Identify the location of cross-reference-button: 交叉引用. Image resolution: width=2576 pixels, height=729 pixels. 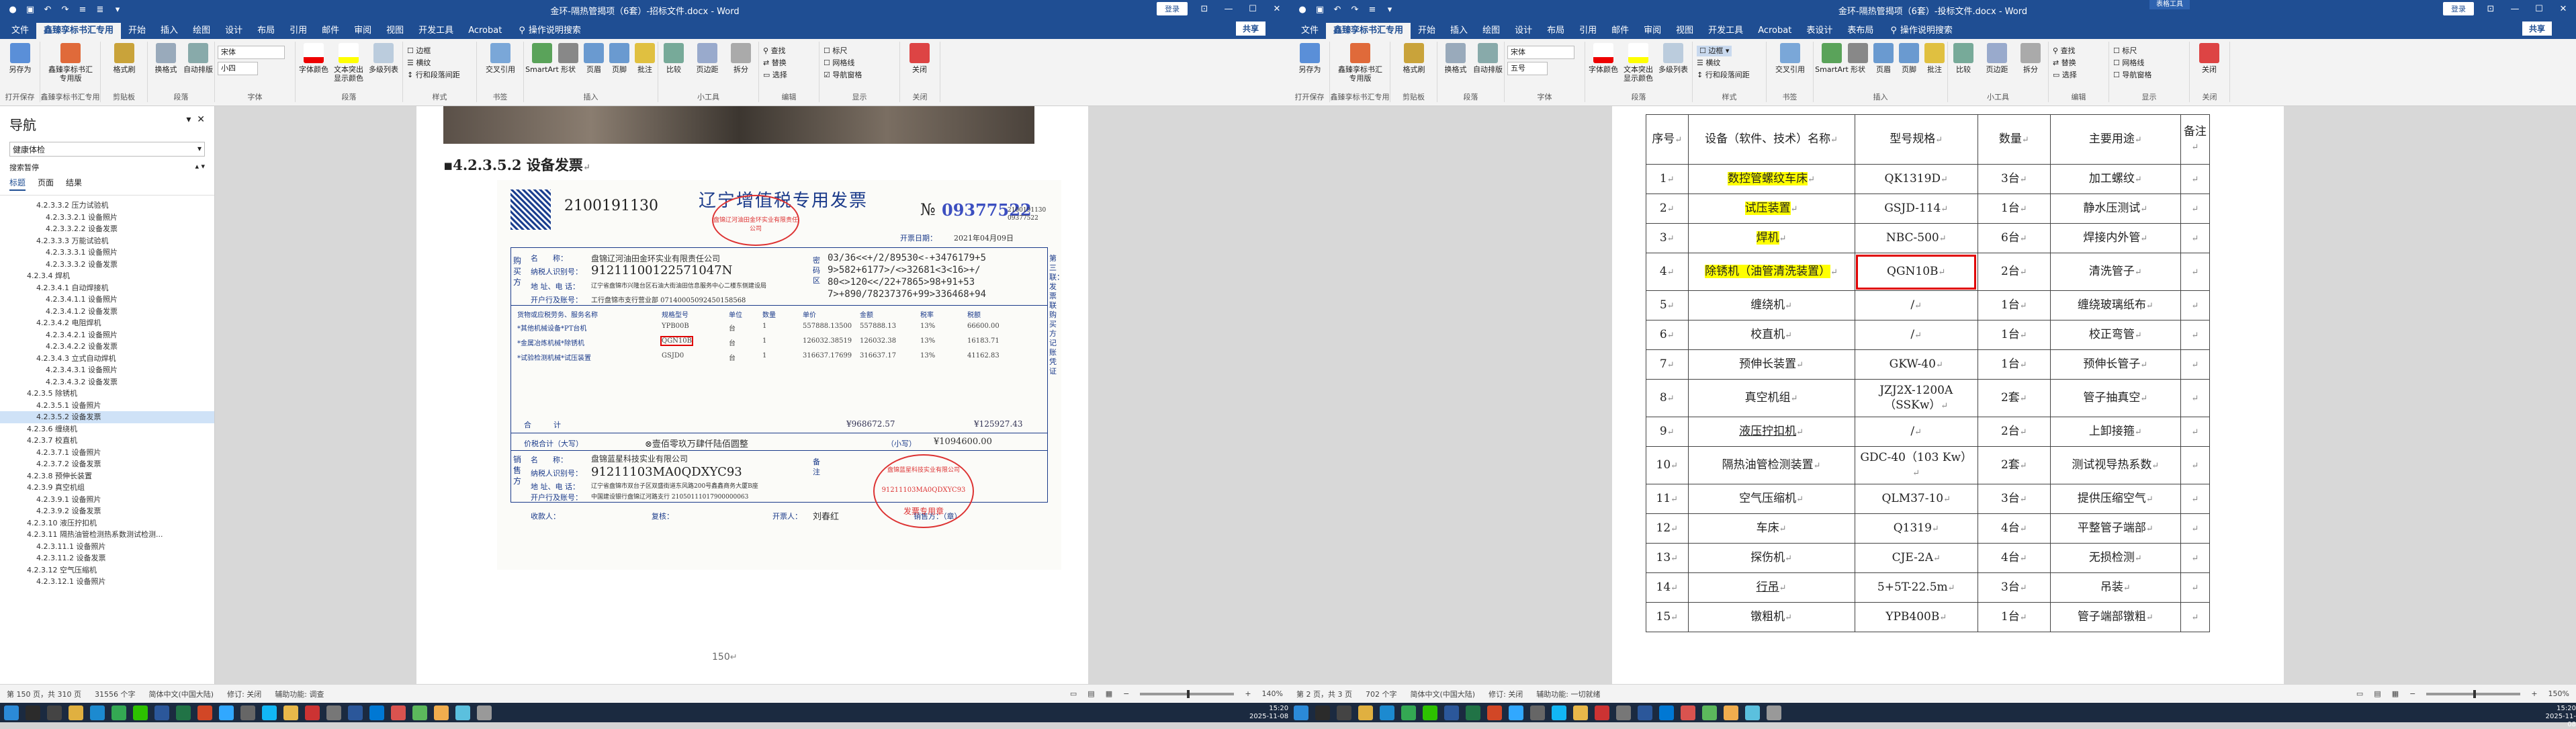
(1790, 58).